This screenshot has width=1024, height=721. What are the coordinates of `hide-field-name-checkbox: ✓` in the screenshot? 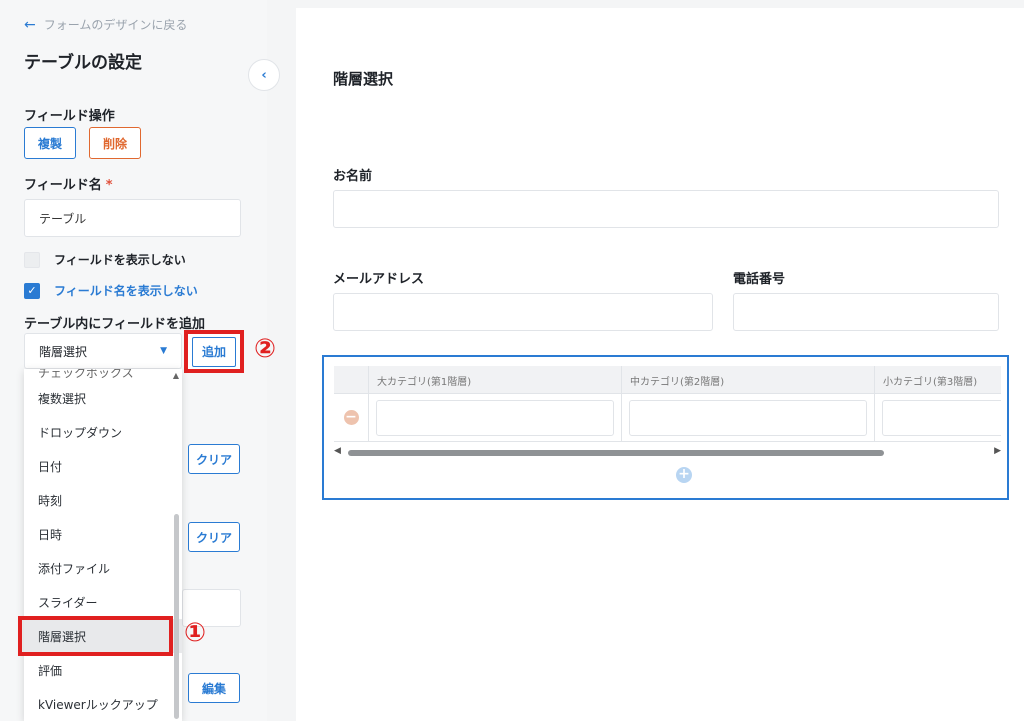 It's located at (32, 290).